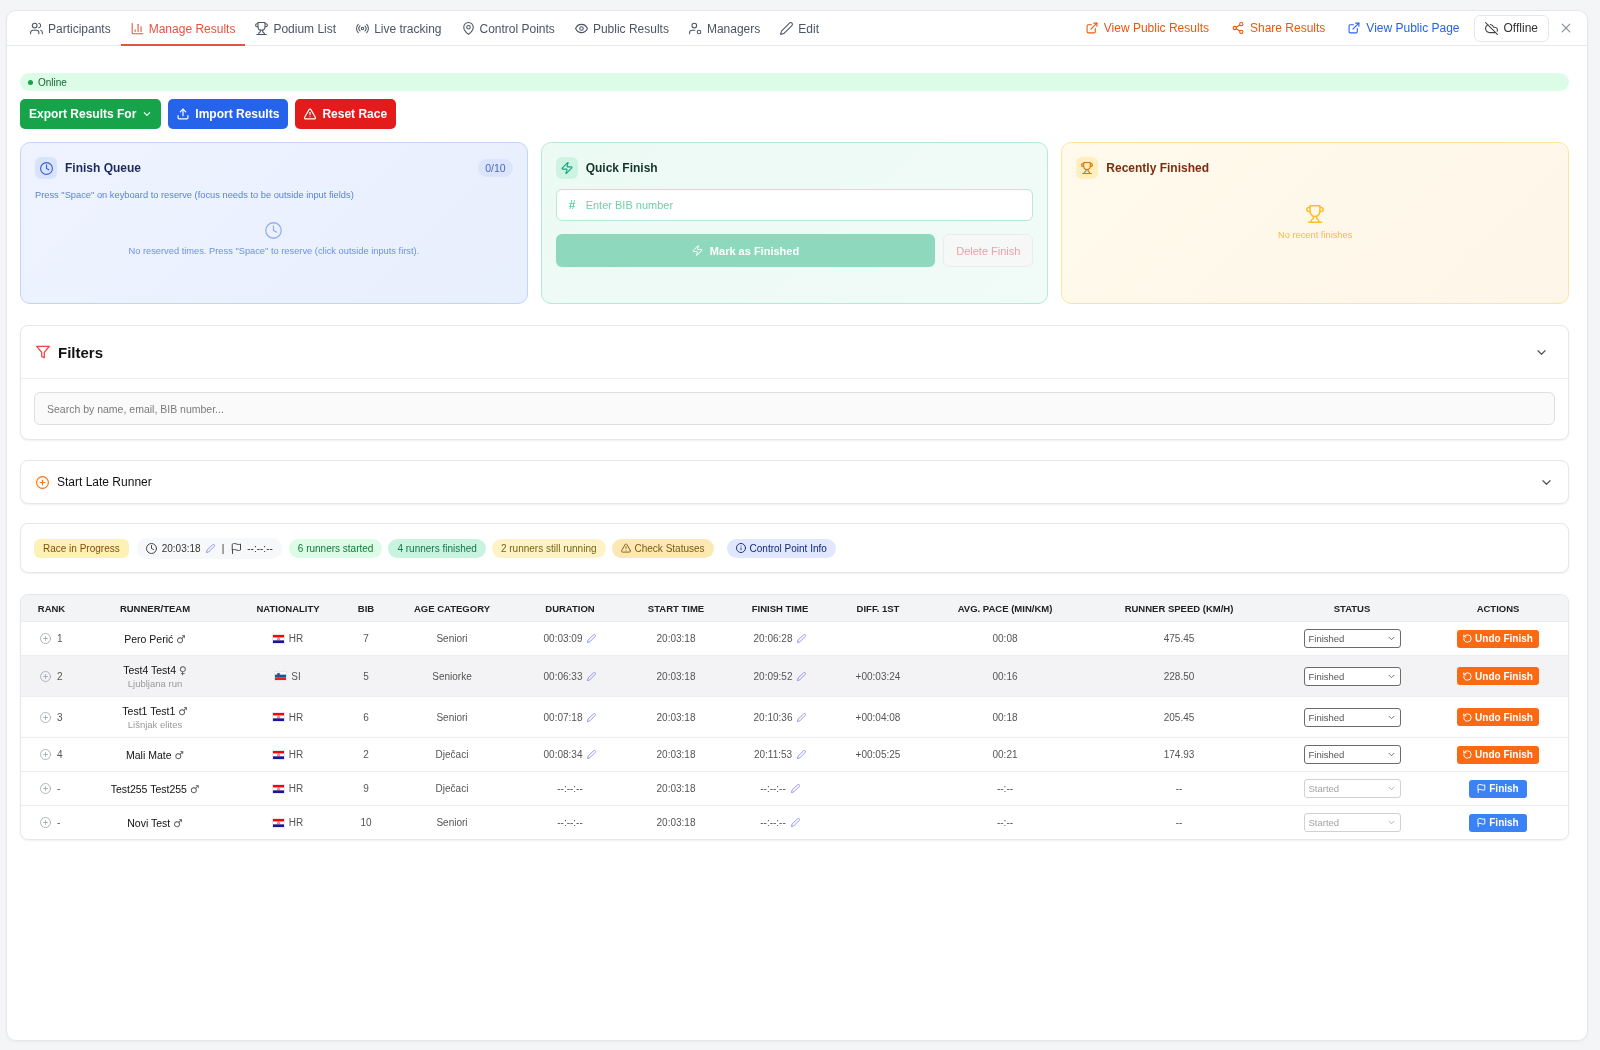  Describe the element at coordinates (366, 676) in the screenshot. I see `bib-number: 5` at that location.